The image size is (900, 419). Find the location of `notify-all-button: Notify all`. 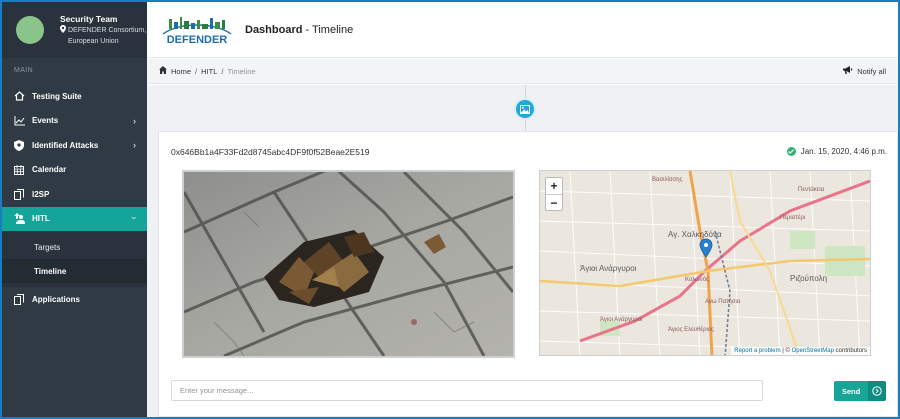

notify-all-button: Notify all is located at coordinates (864, 71).